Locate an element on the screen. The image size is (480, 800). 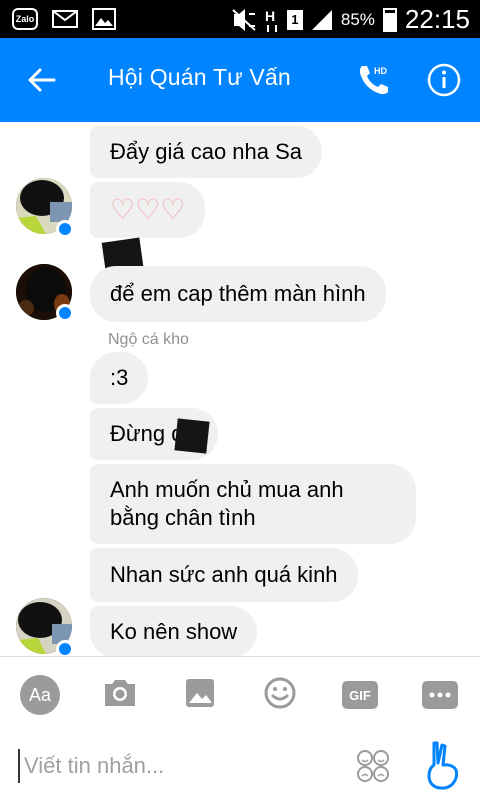
sender-name: Ngộ cá kho is located at coordinates (148, 339).